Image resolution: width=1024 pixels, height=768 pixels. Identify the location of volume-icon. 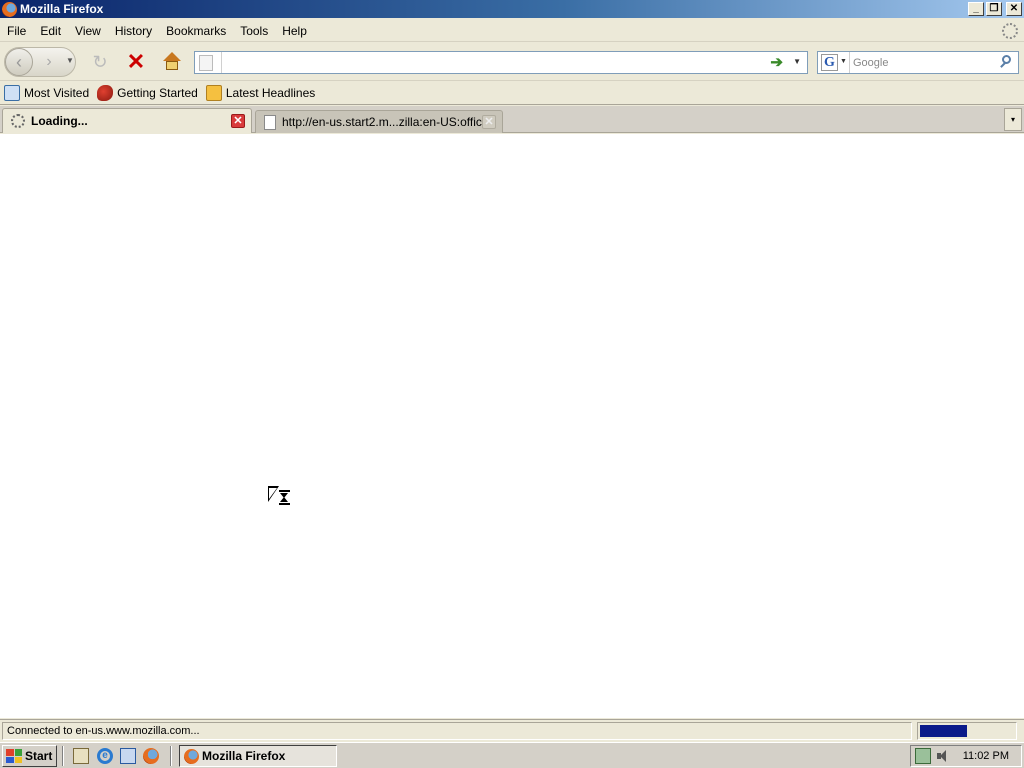
(943, 756).